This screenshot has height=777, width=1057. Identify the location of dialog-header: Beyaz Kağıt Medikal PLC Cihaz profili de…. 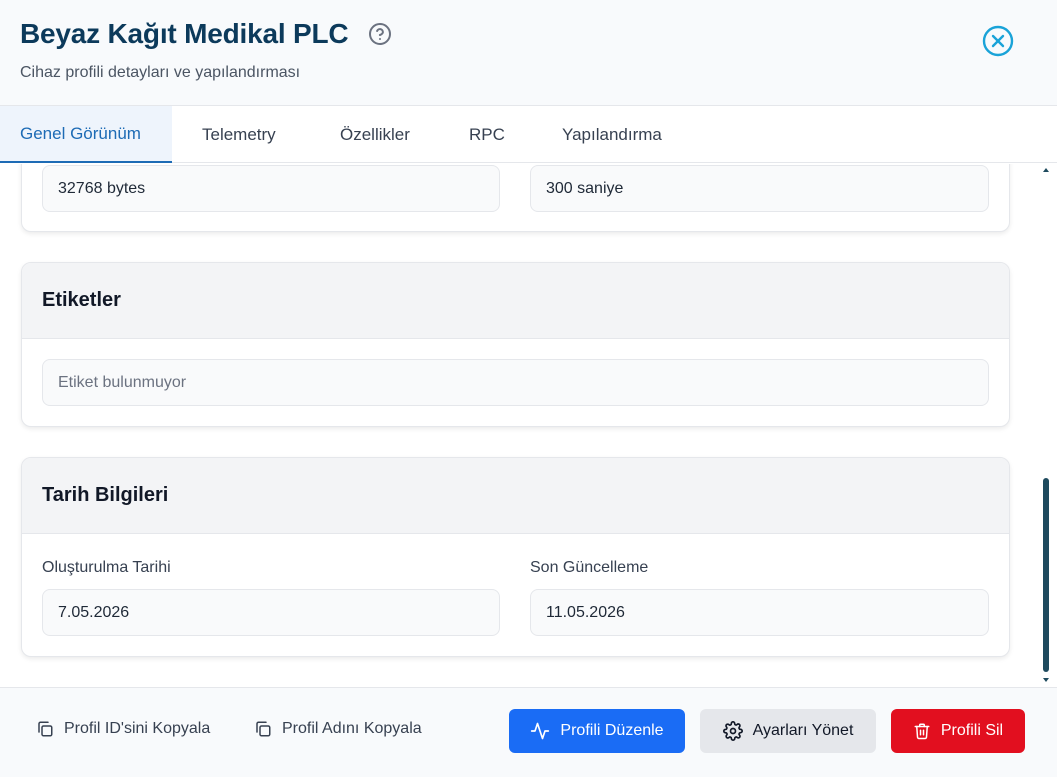
(528, 53).